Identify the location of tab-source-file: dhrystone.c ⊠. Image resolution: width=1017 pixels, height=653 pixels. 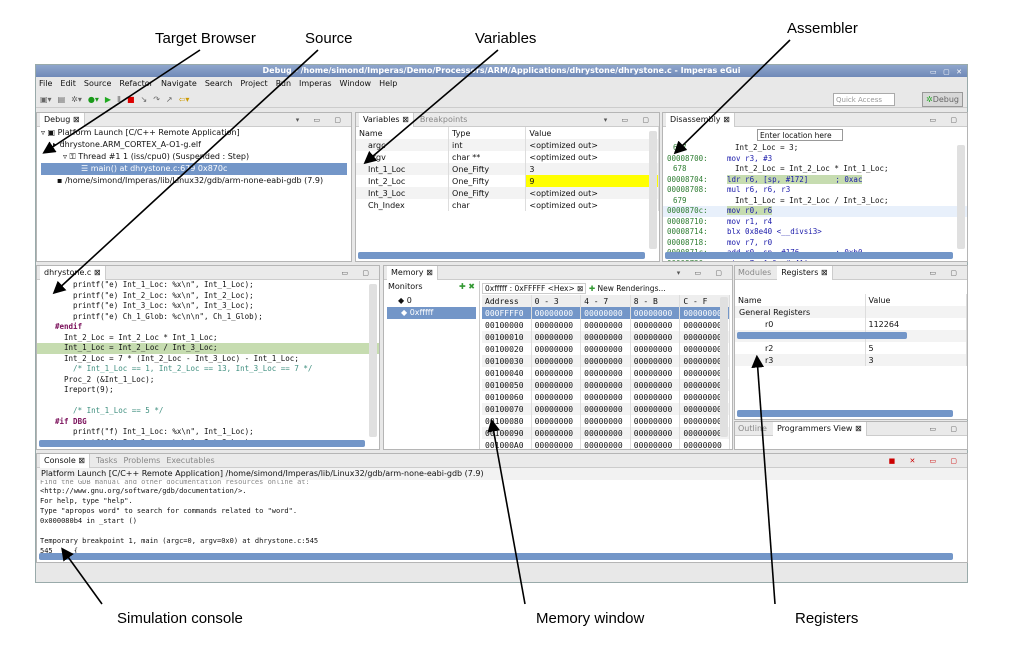
(73, 273).